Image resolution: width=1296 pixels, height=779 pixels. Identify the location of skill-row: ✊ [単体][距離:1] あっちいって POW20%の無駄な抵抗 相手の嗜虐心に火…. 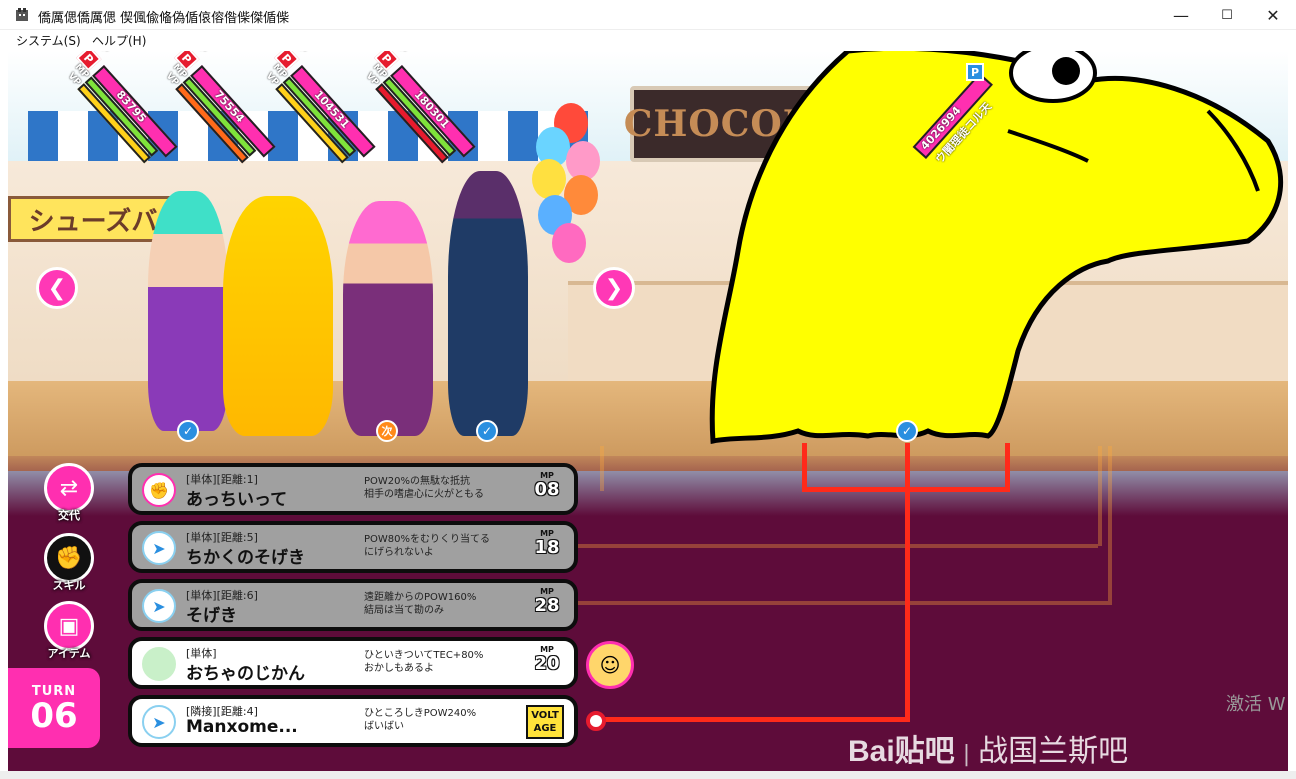
(353, 489).